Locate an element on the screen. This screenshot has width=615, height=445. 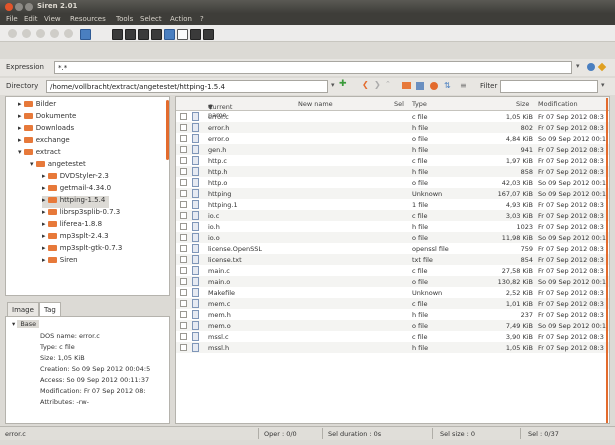
menu-edit: Edit is located at coordinates (31, 19).